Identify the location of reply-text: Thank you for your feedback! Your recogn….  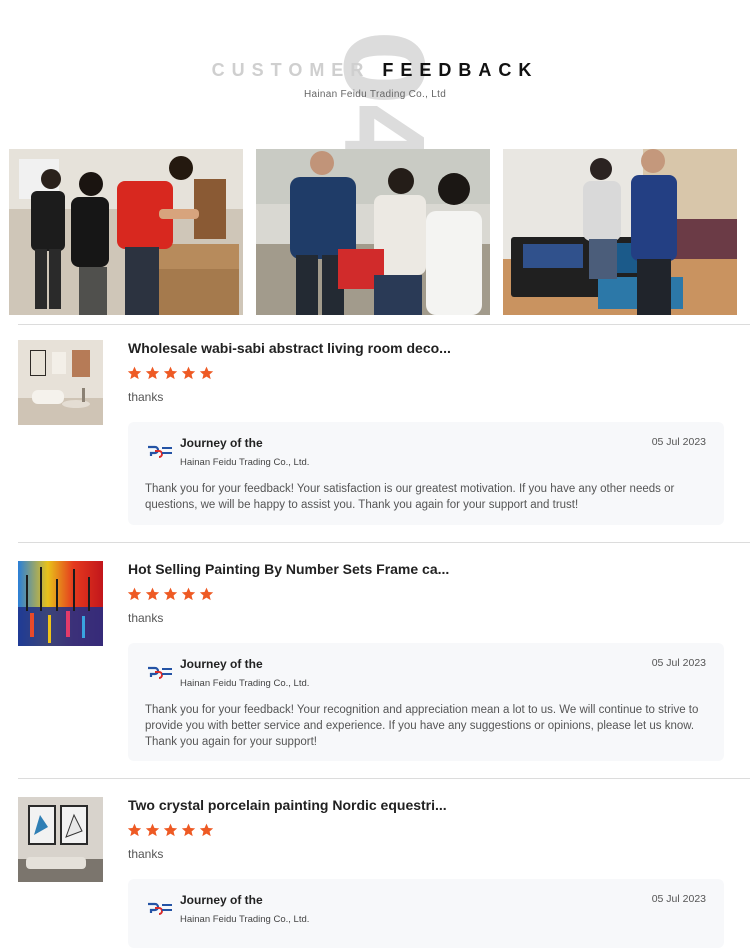
(422, 726).